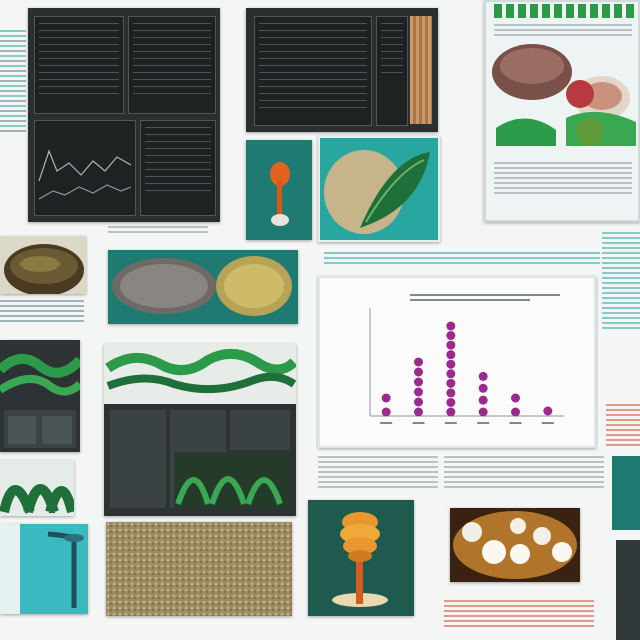 Image resolution: width=640 pixels, height=640 pixels. I want to click on sponge-card, so click(203, 287).